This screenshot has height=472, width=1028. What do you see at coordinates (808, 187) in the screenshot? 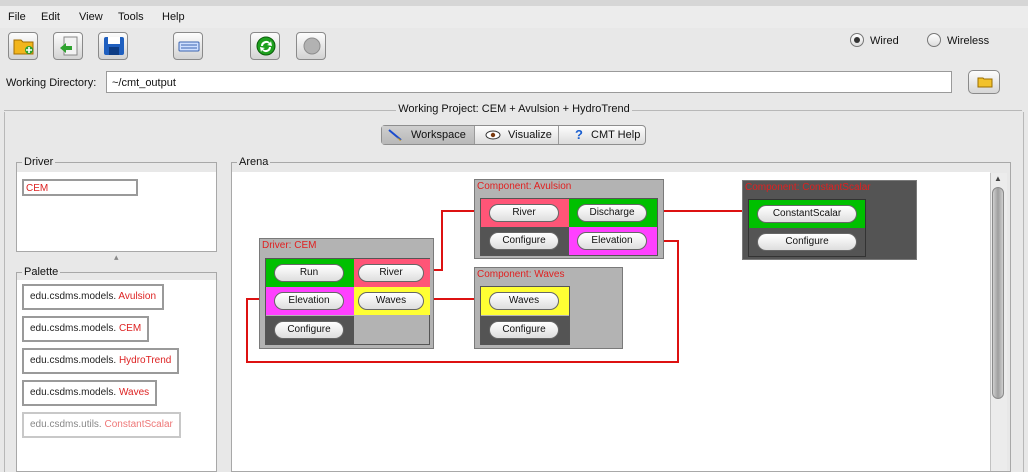
I see `component-title: Component: ConstantScalar` at bounding box center [808, 187].